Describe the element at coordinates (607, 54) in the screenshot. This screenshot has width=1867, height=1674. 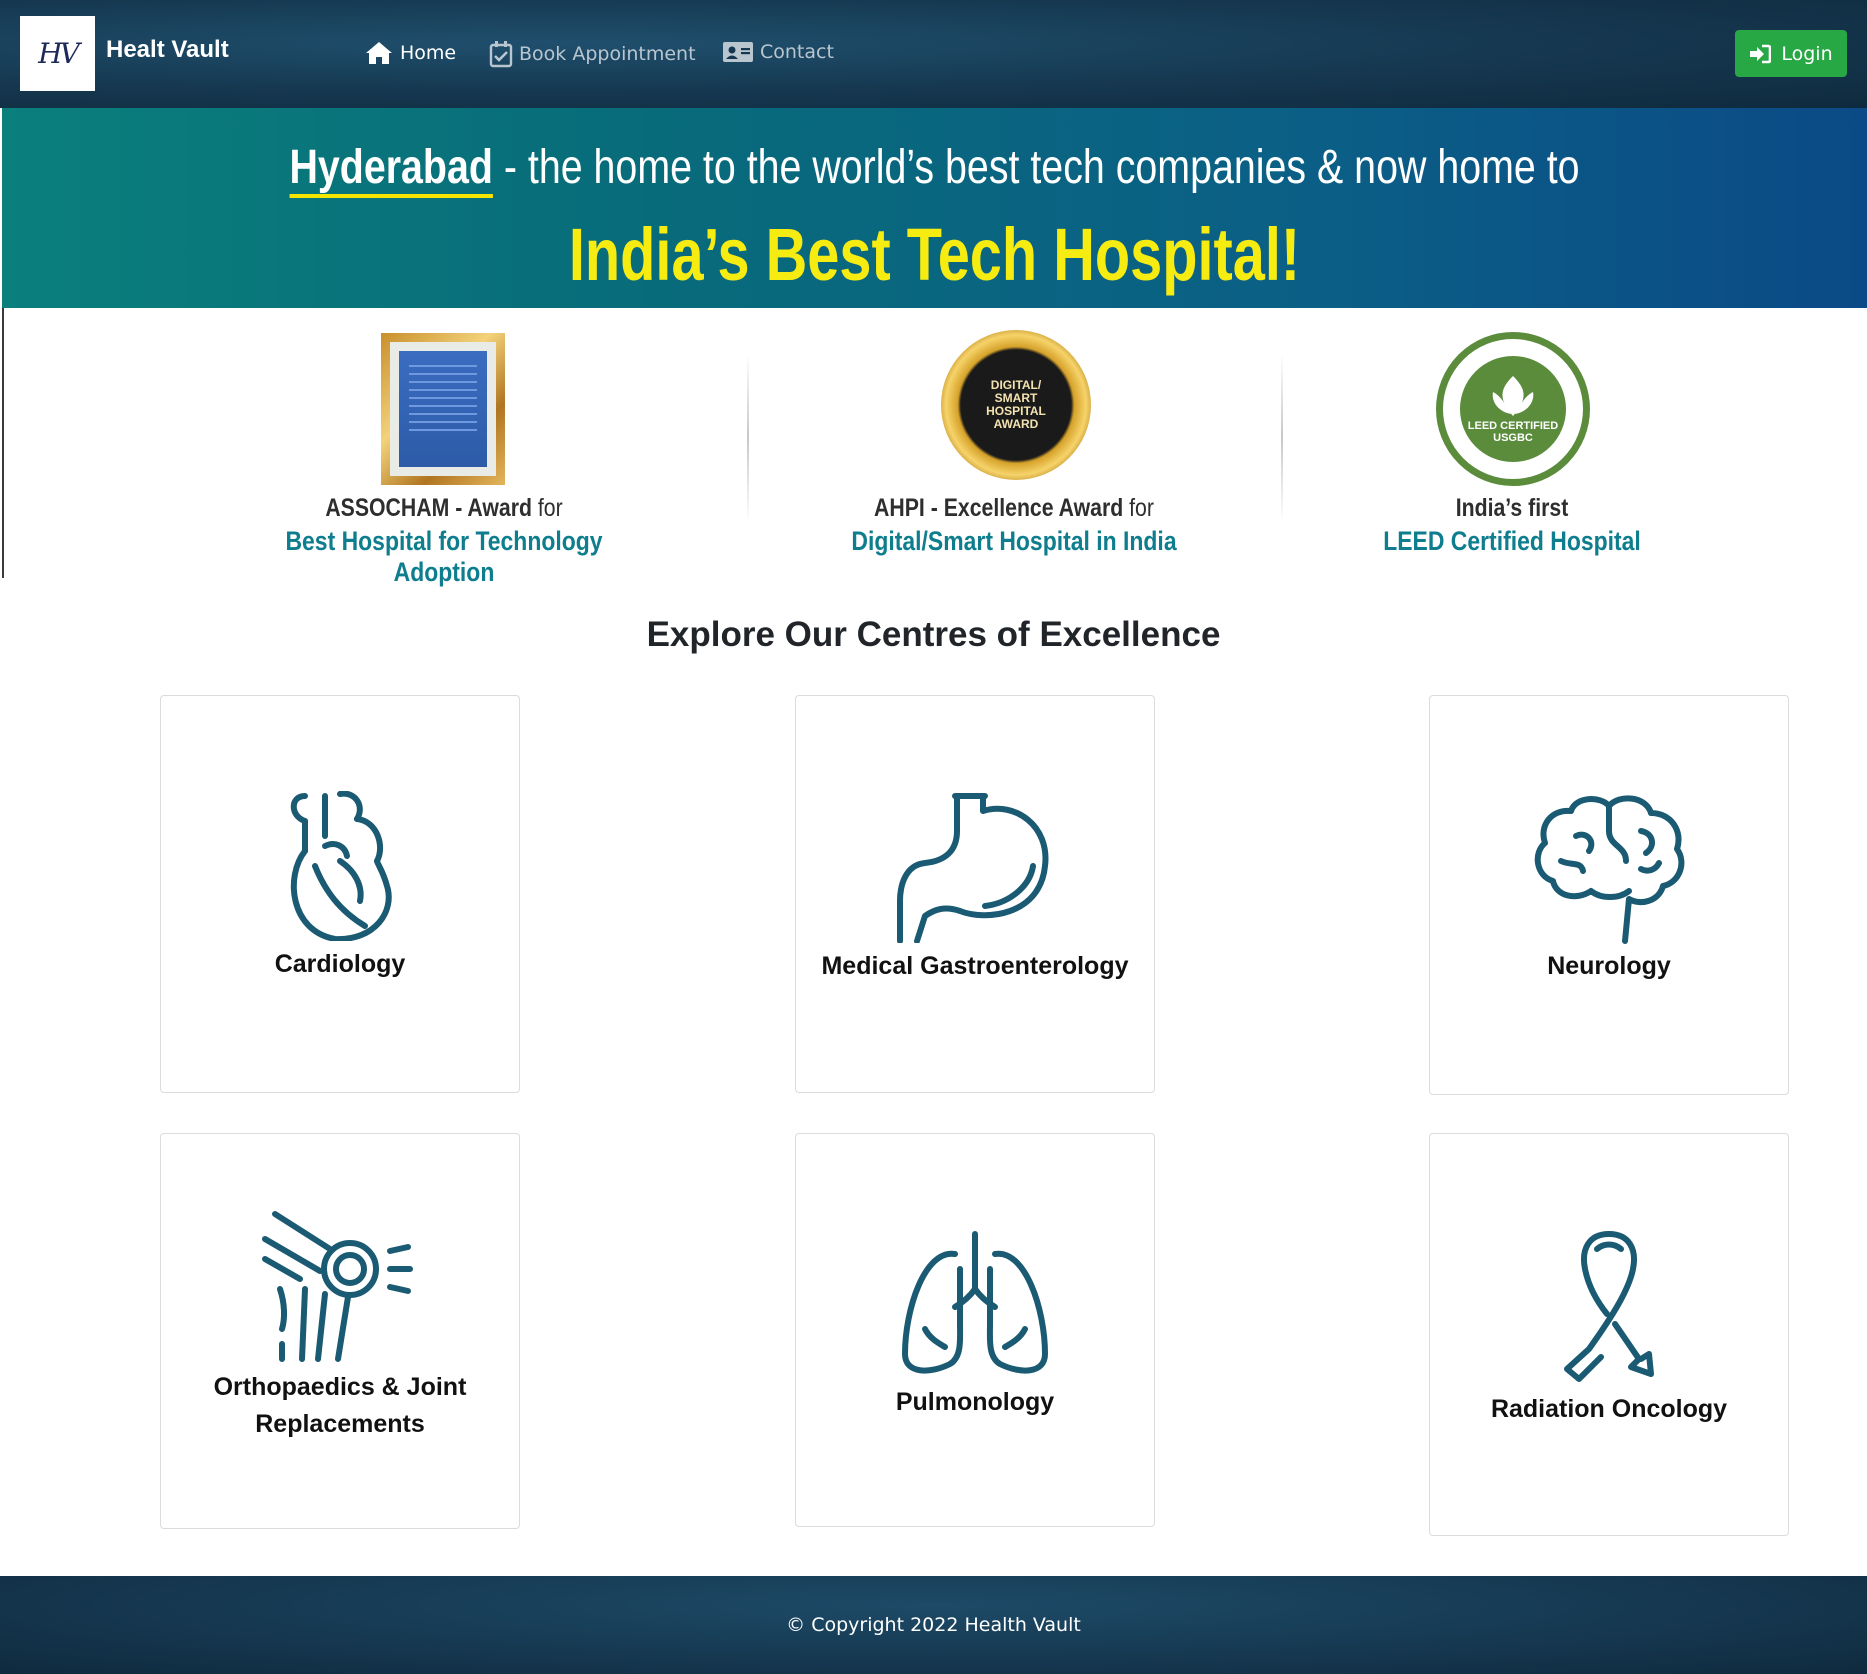
I see `nav-link-book-appointment-label: Book Appointment` at that location.